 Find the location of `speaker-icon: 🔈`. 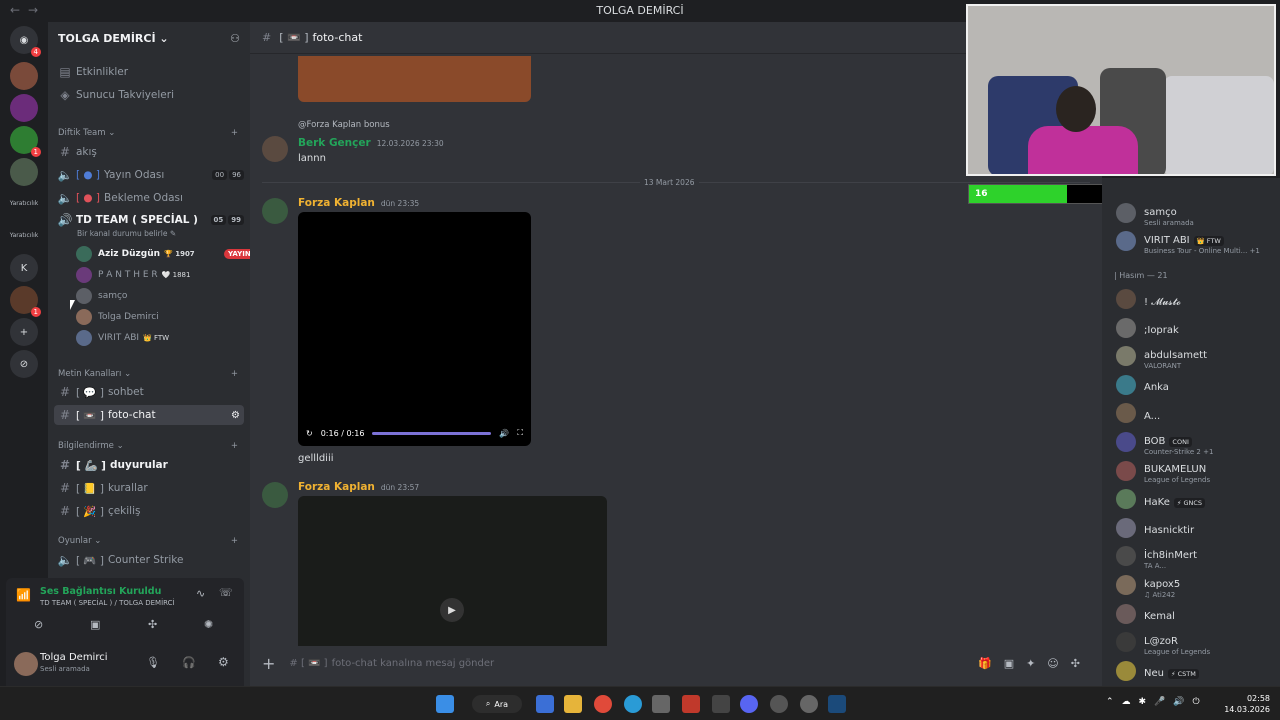

speaker-icon: 🔈 is located at coordinates (65, 198).